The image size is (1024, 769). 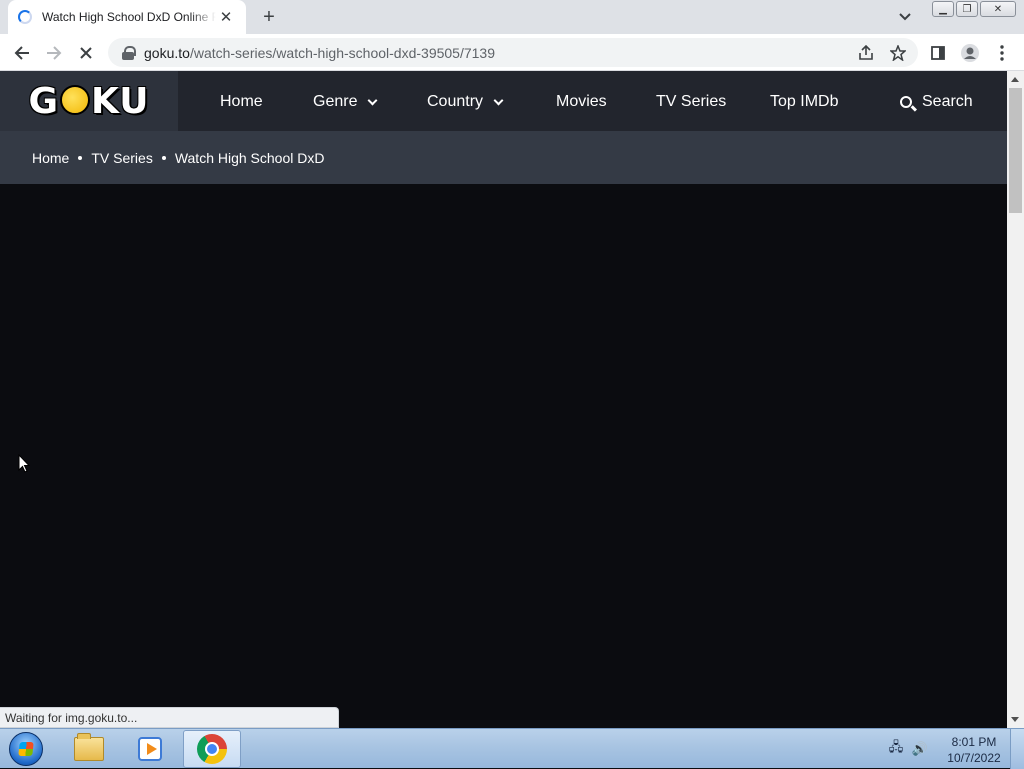 I want to click on windows-logo-icon, so click(x=26, y=749).